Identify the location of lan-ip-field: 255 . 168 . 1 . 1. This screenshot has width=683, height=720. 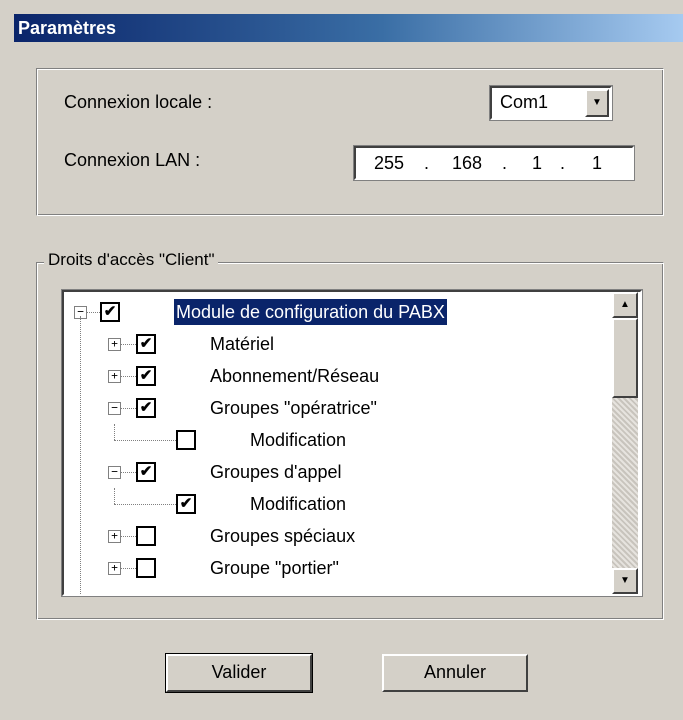
(494, 163).